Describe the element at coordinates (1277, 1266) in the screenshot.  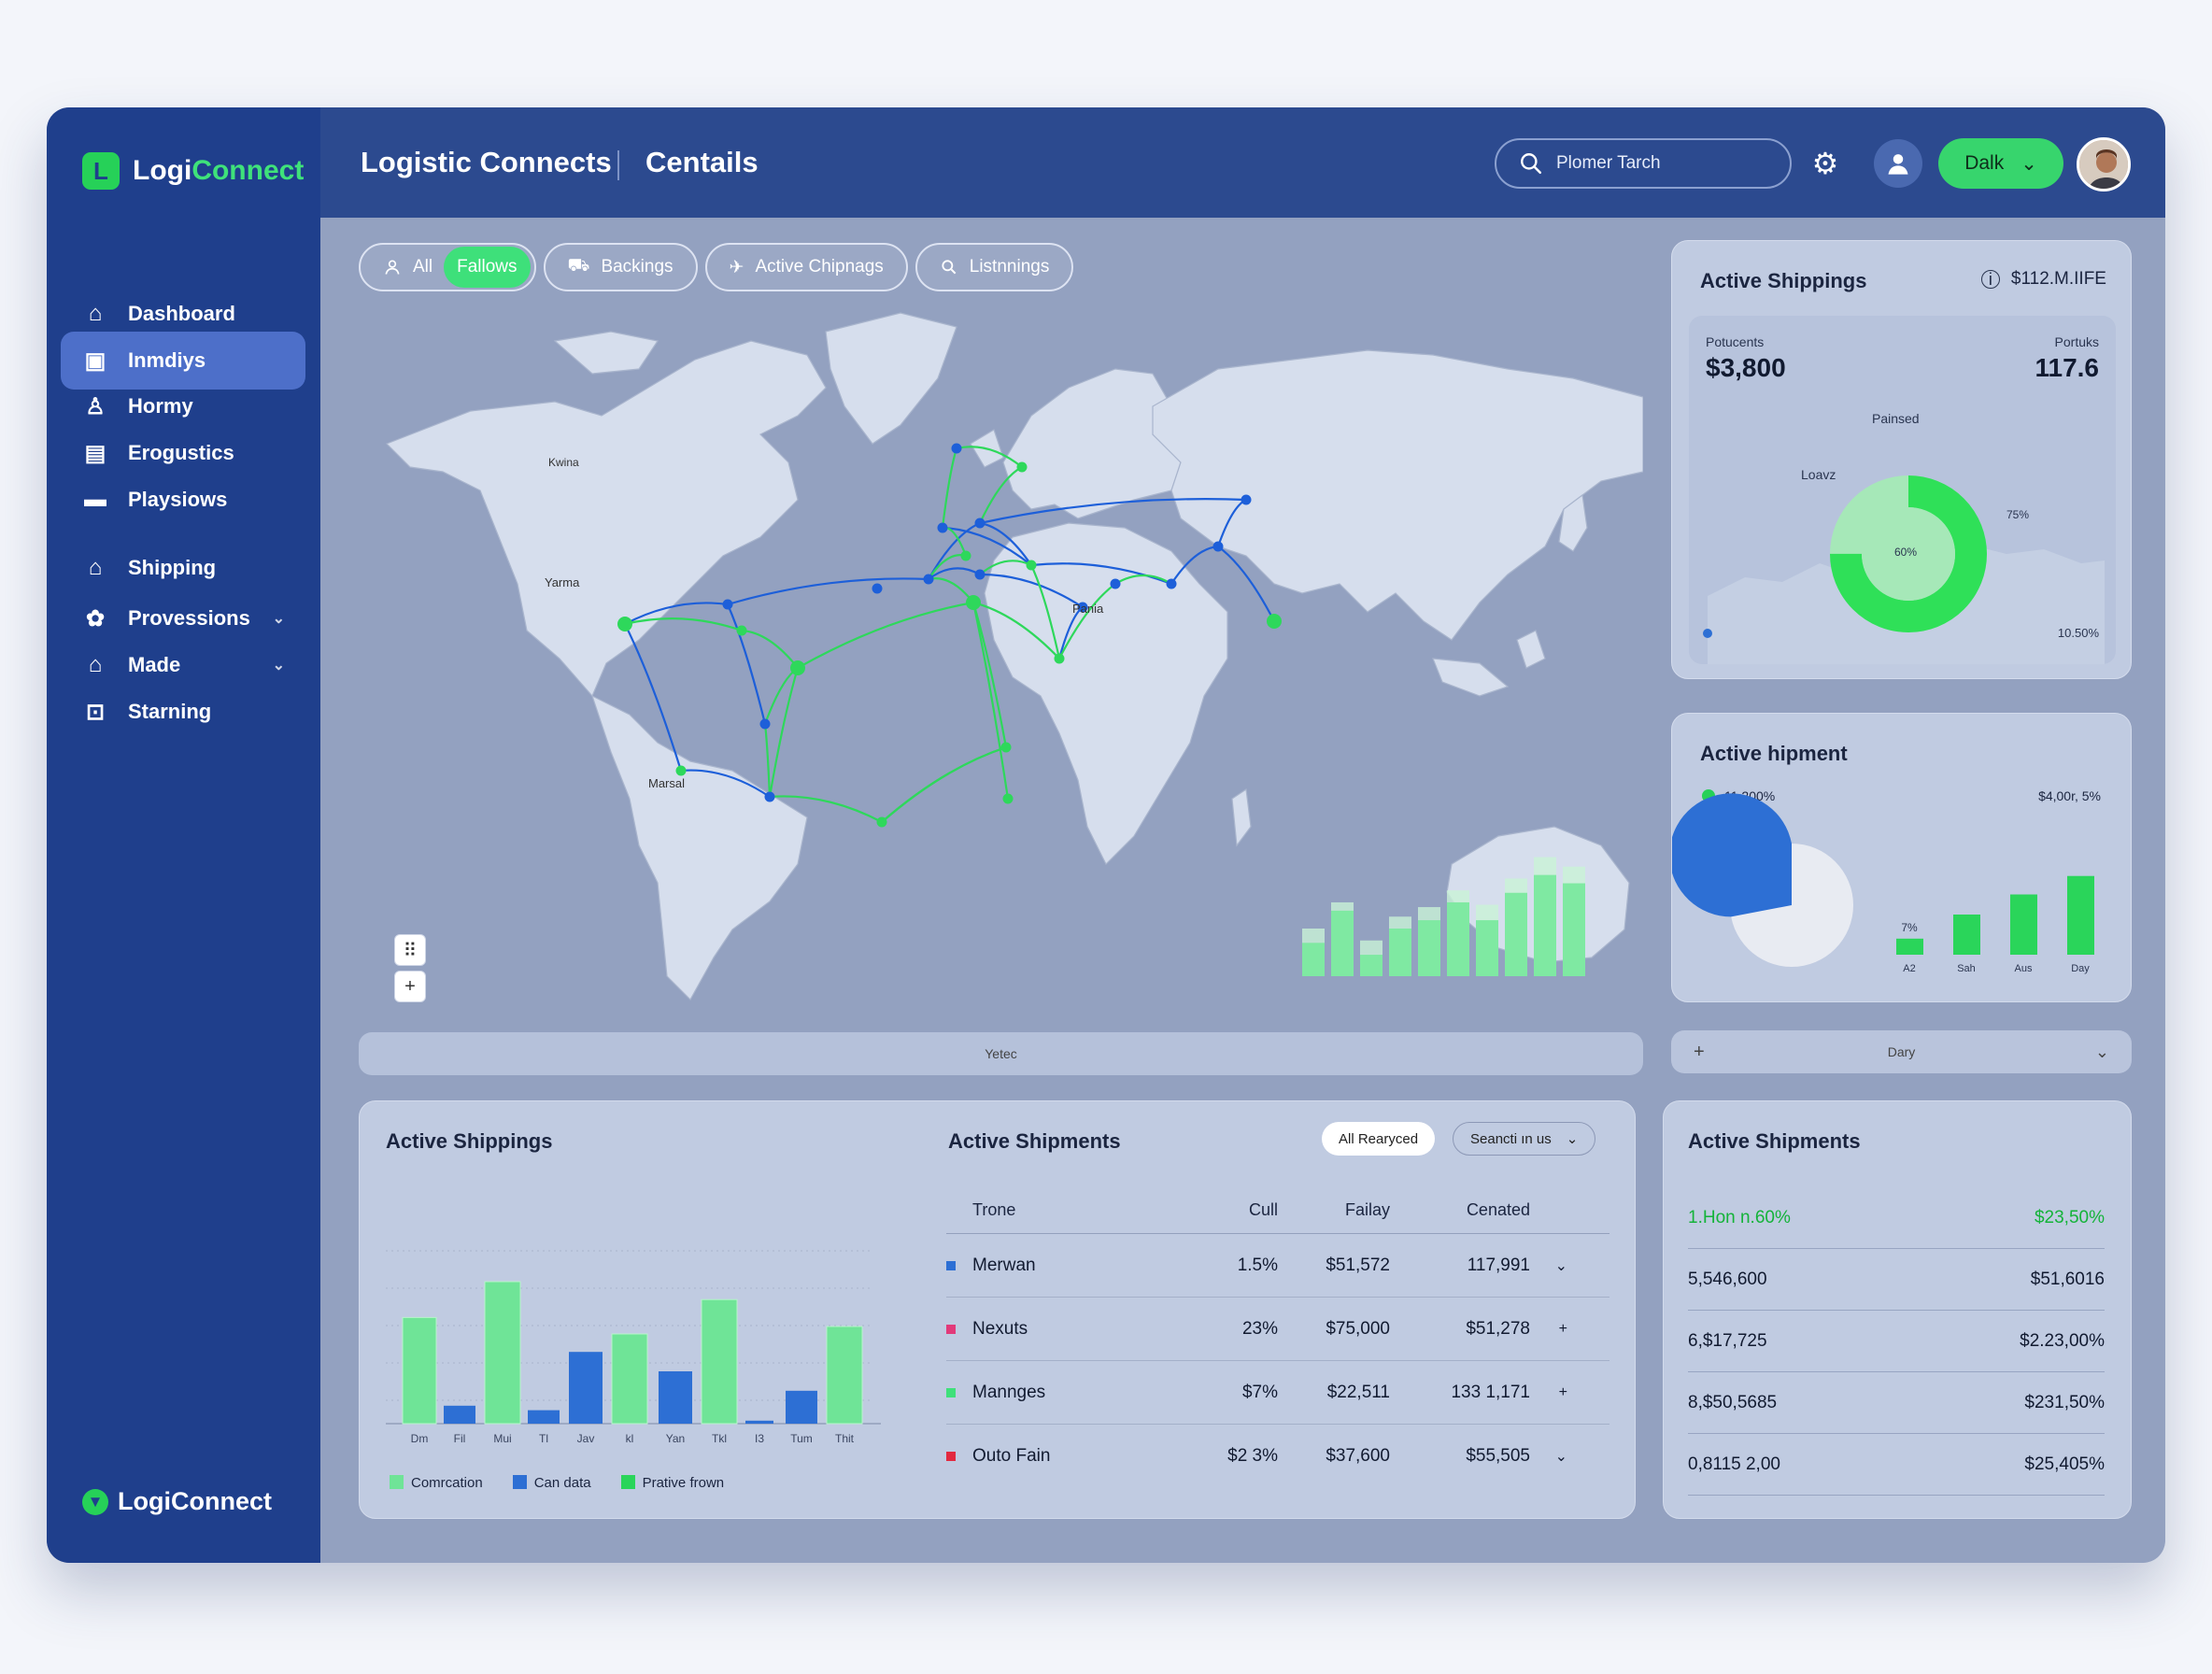
I see `table-row: Merwan 1.5% $51,572 117,991 ⌄` at that location.